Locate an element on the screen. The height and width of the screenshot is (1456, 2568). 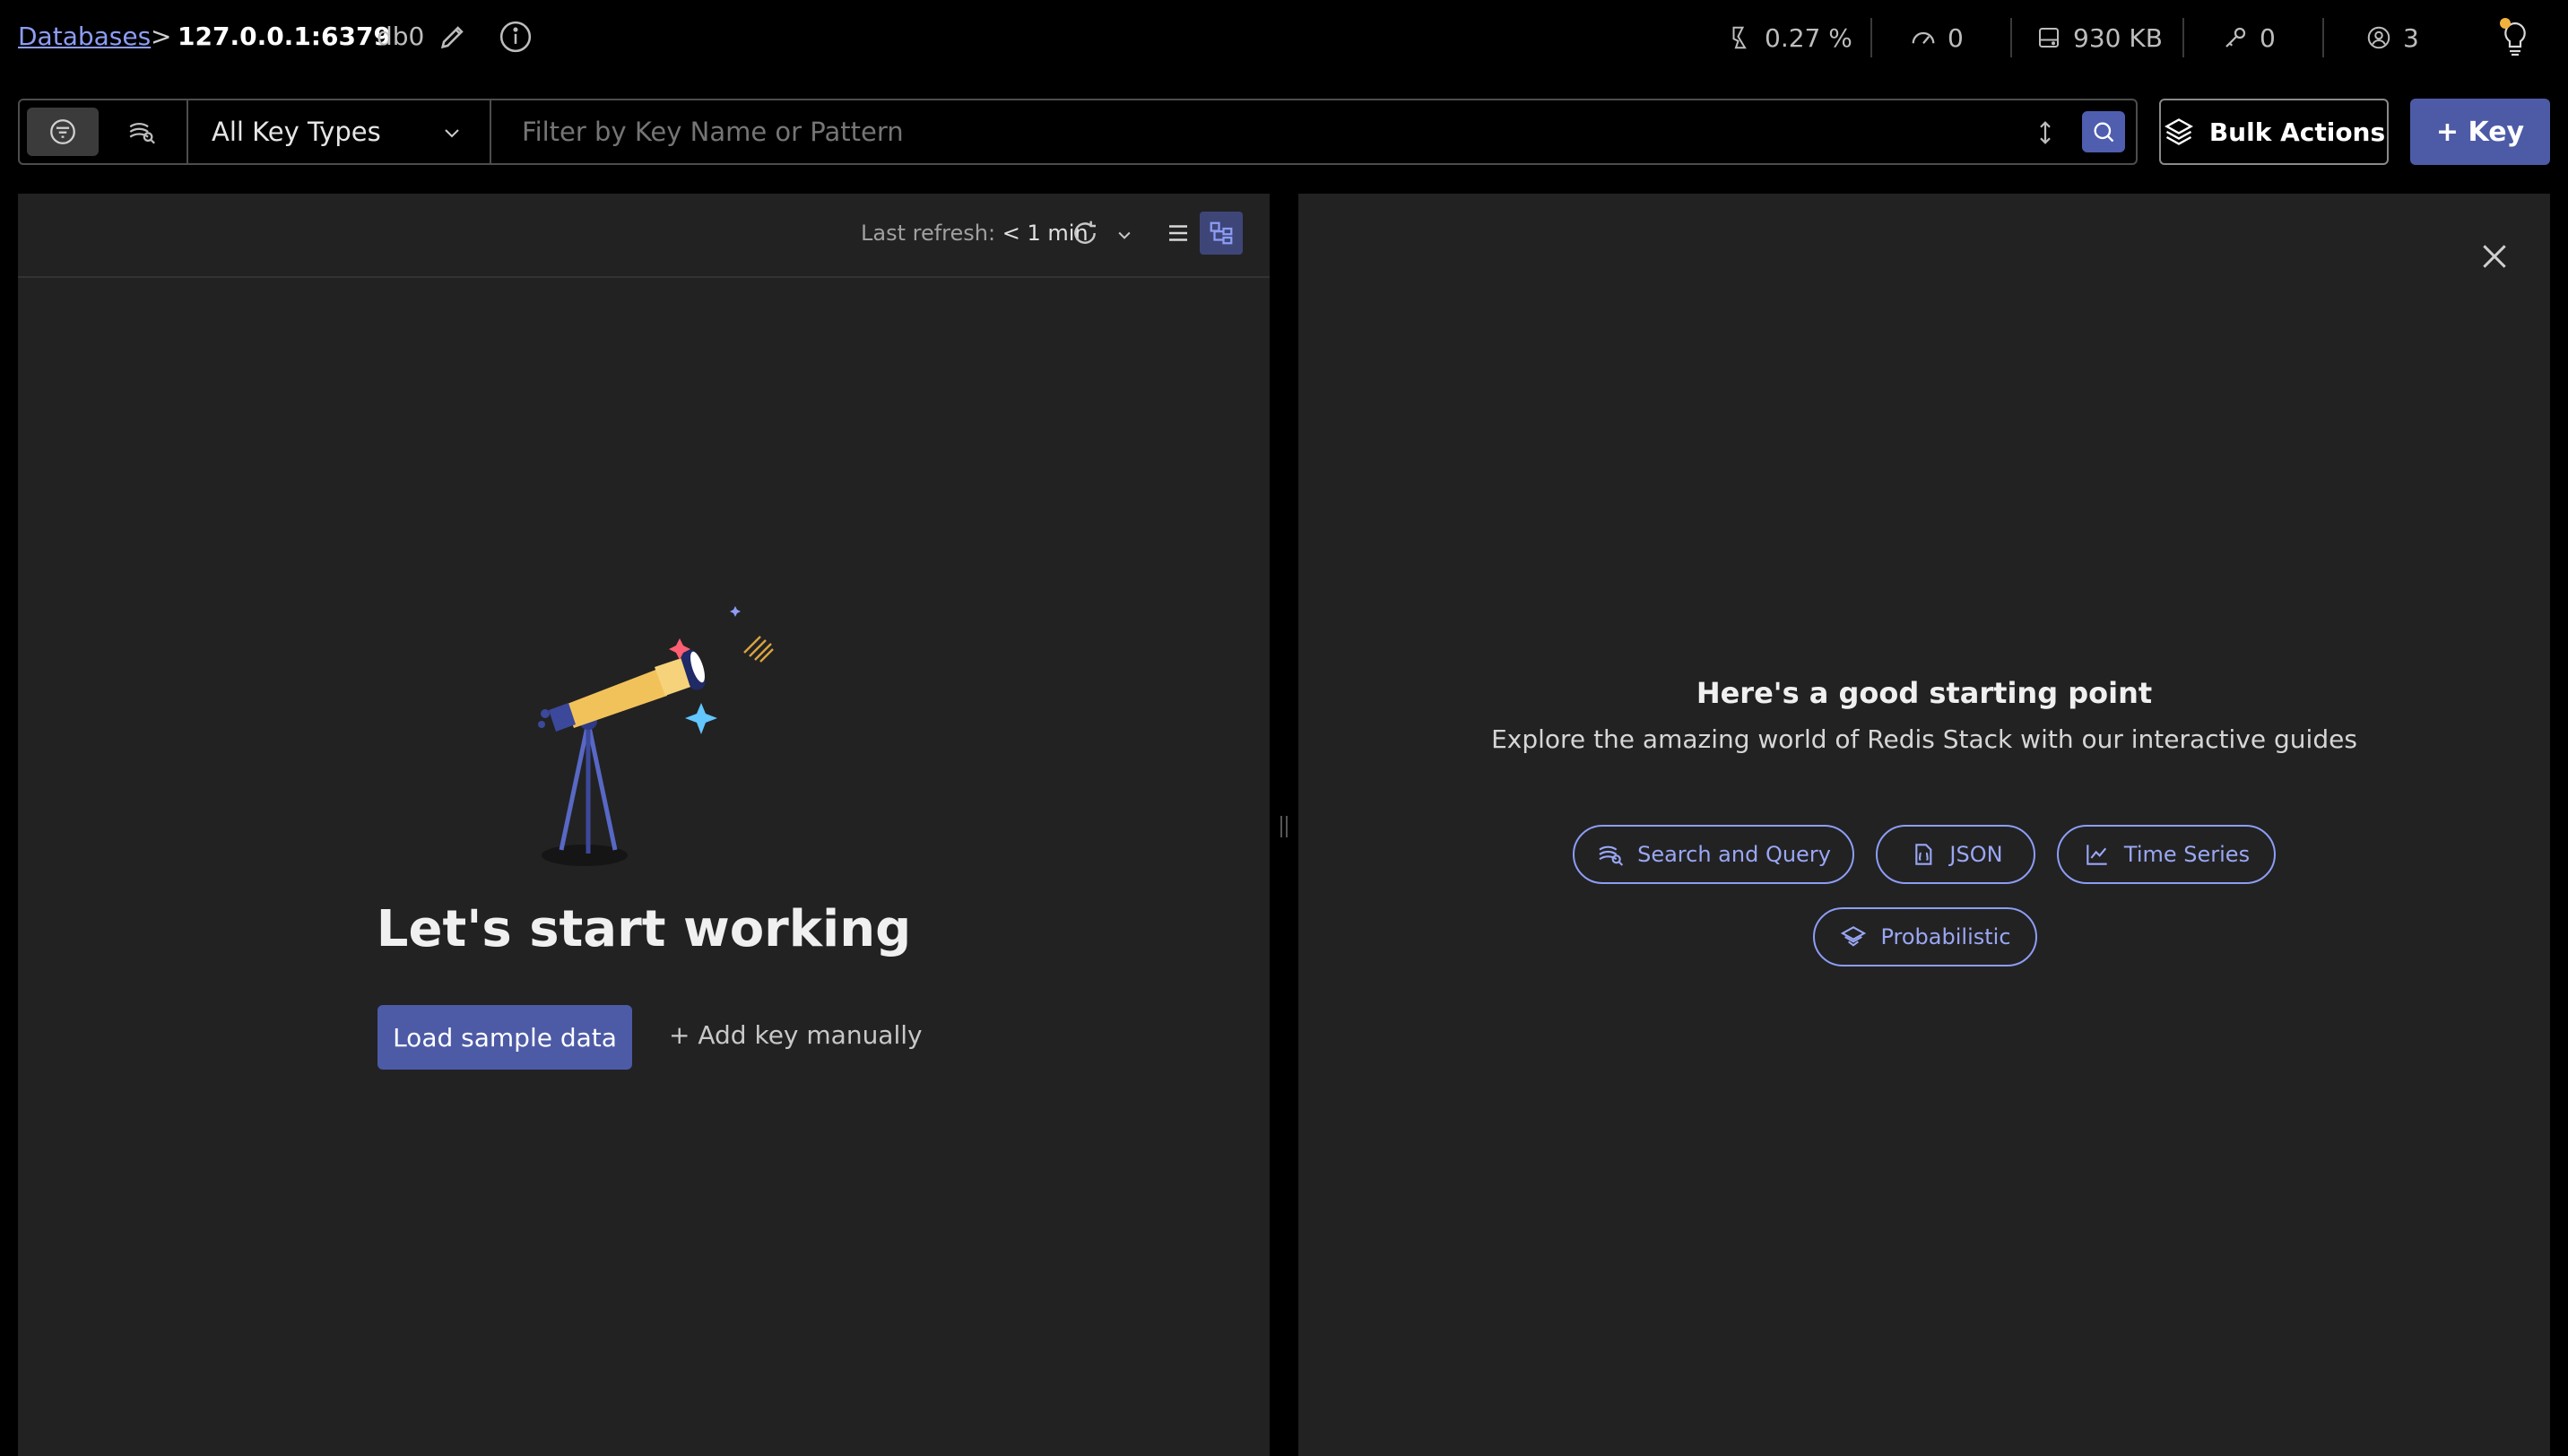
guide-label: Search and Query is located at coordinates (1734, 855).